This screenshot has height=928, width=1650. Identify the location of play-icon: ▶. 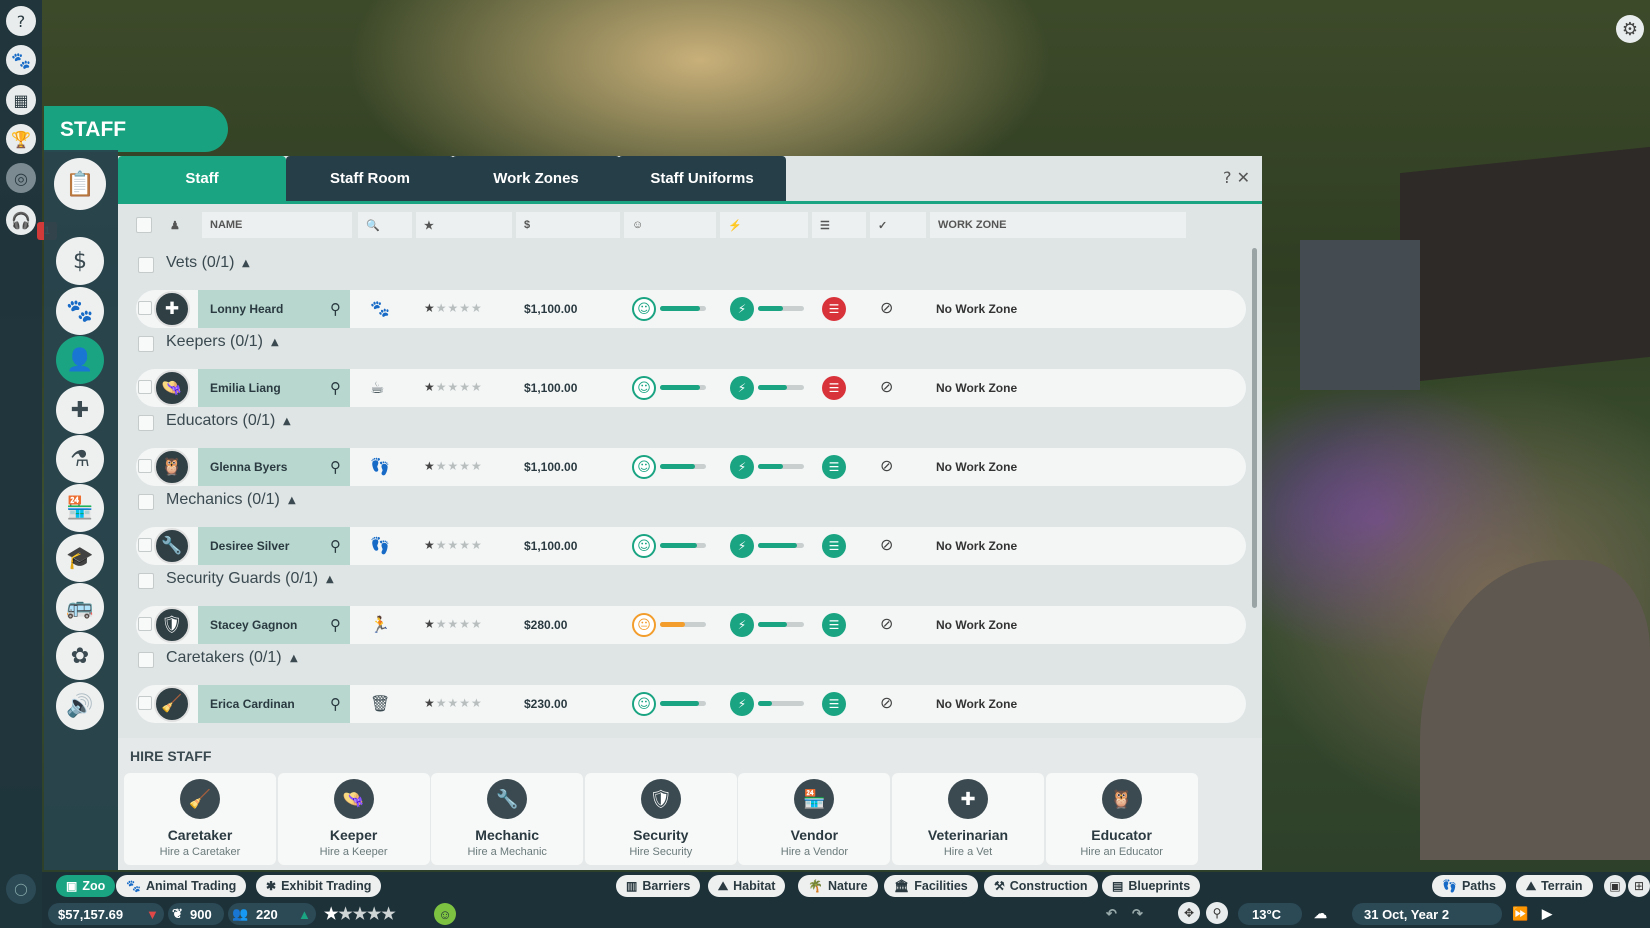
(1547, 914).